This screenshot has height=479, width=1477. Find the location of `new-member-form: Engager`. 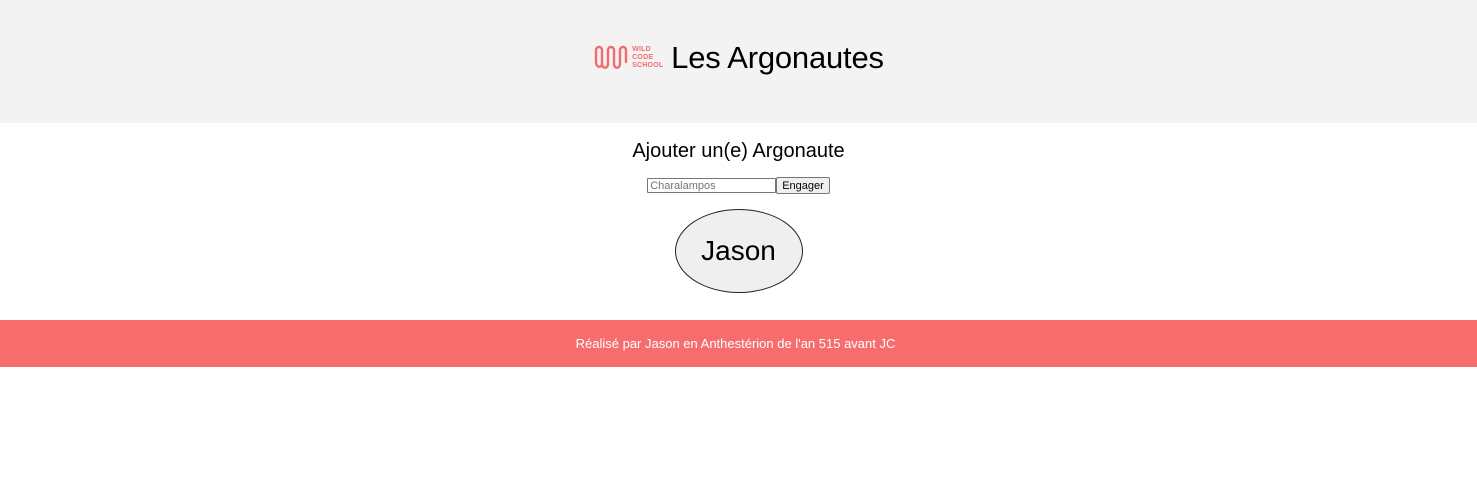

new-member-form: Engager is located at coordinates (738, 185).